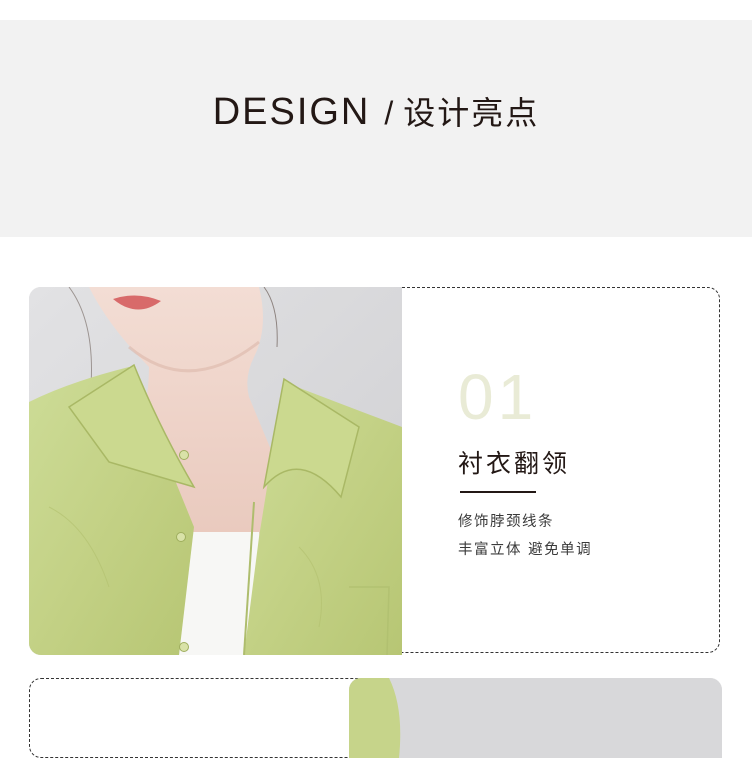 This screenshot has height=758, width=752. Describe the element at coordinates (376, 111) in the screenshot. I see `section-title: DESIGN / 设计亮点` at that location.